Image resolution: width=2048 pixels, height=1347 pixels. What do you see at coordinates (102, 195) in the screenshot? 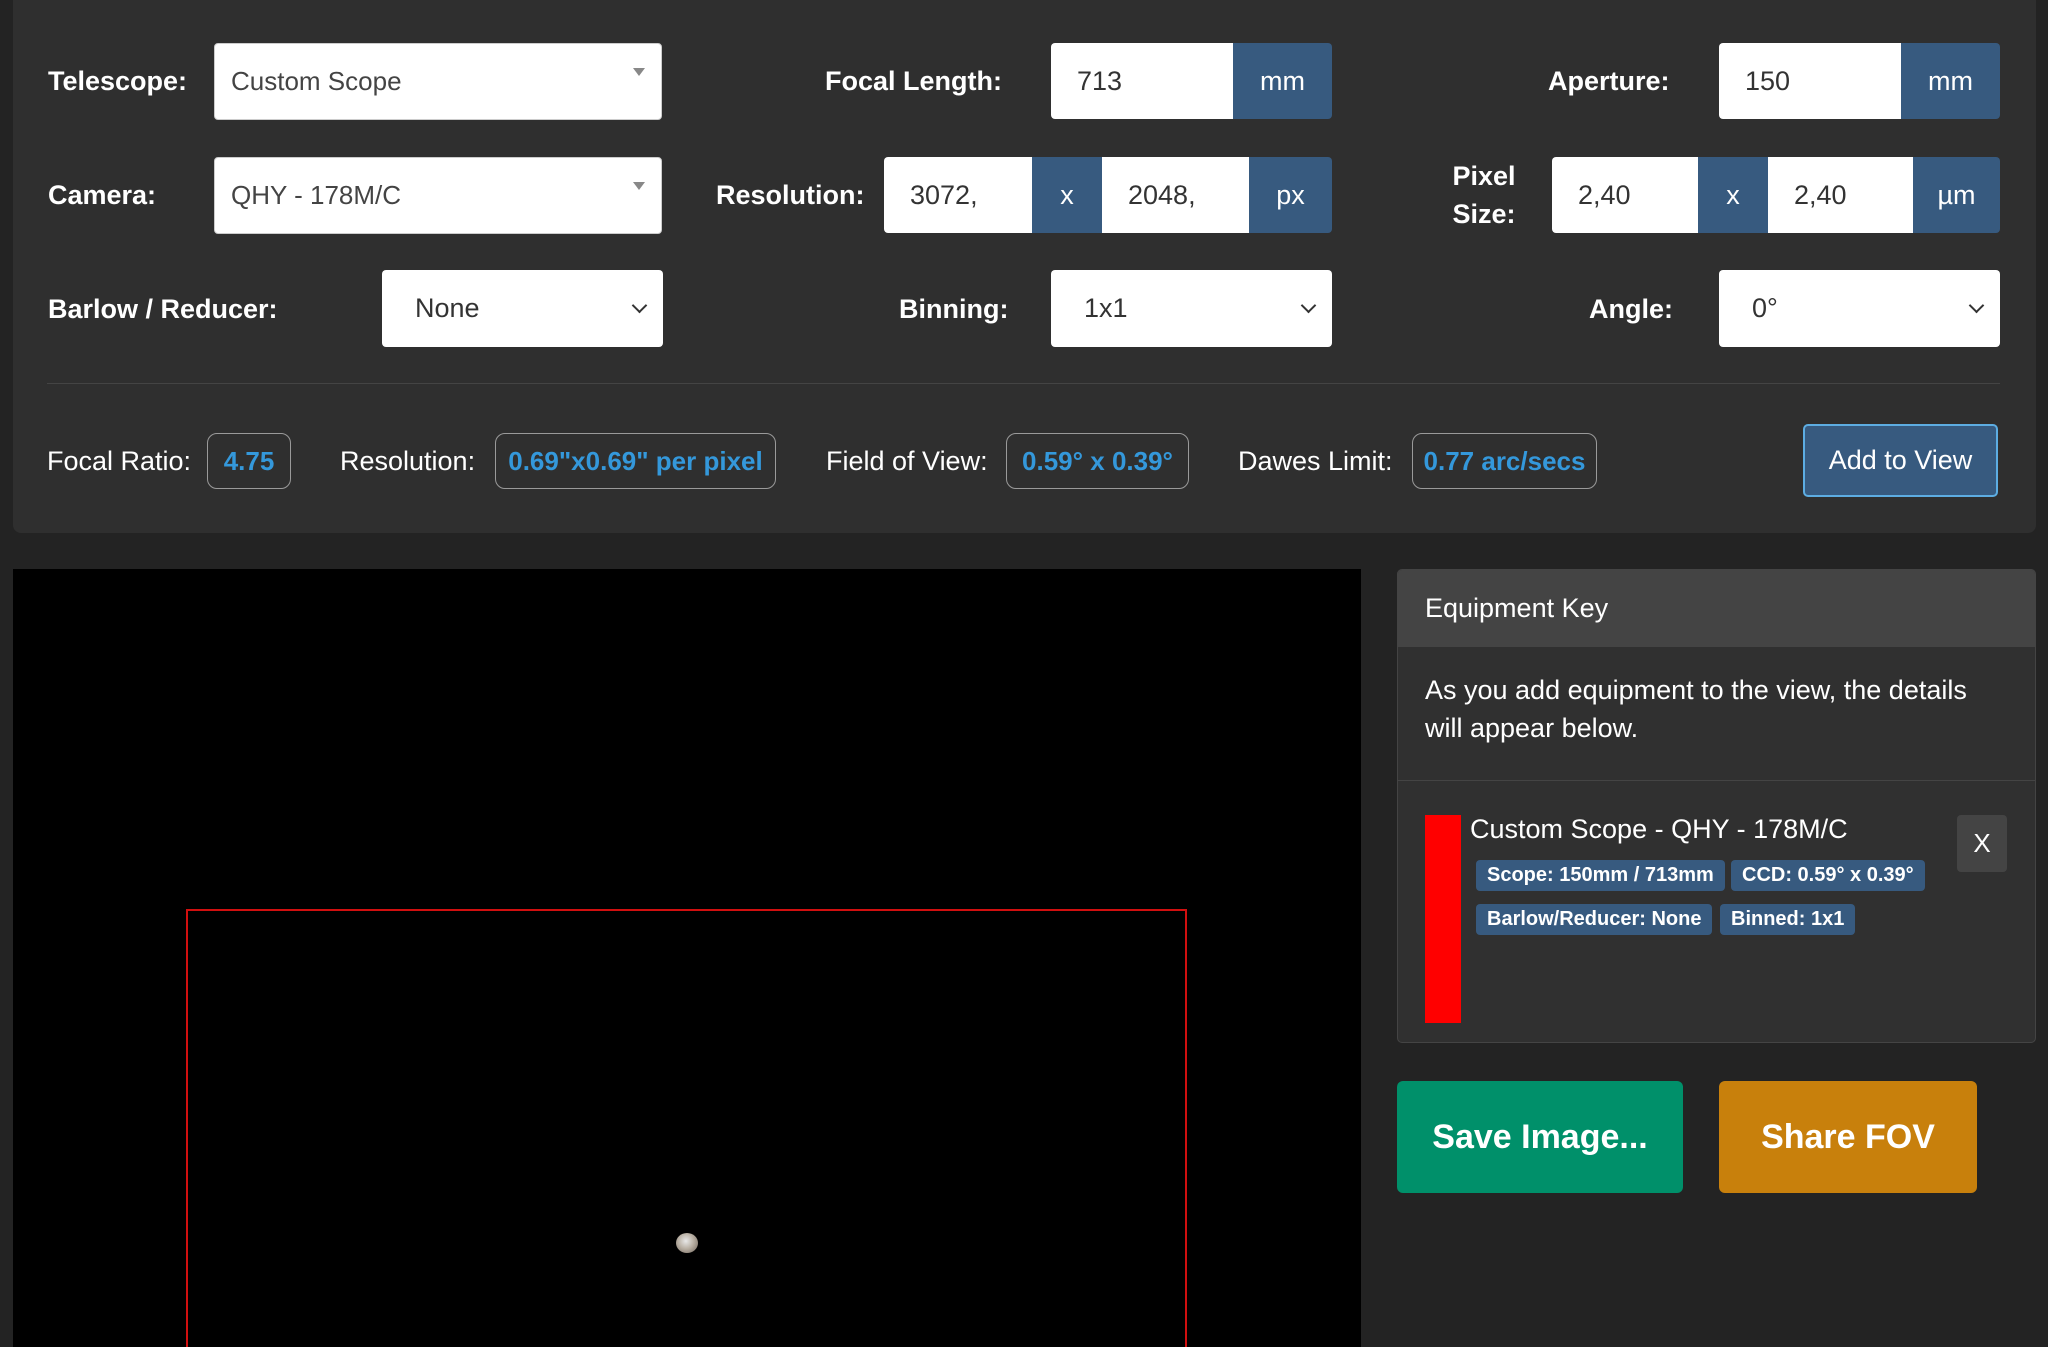
I see `camera-label: Camera:` at bounding box center [102, 195].